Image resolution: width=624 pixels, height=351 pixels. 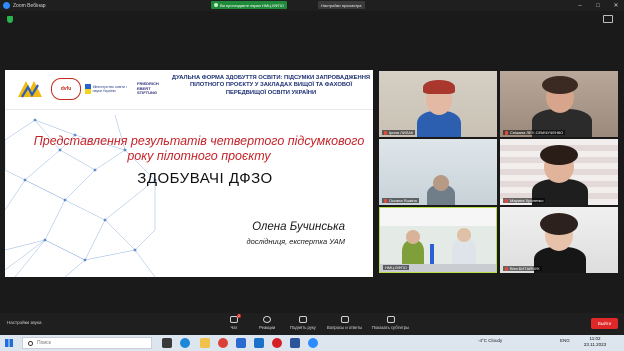 What do you see at coordinates (295, 343) in the screenshot?
I see `word-icon` at bounding box center [295, 343].